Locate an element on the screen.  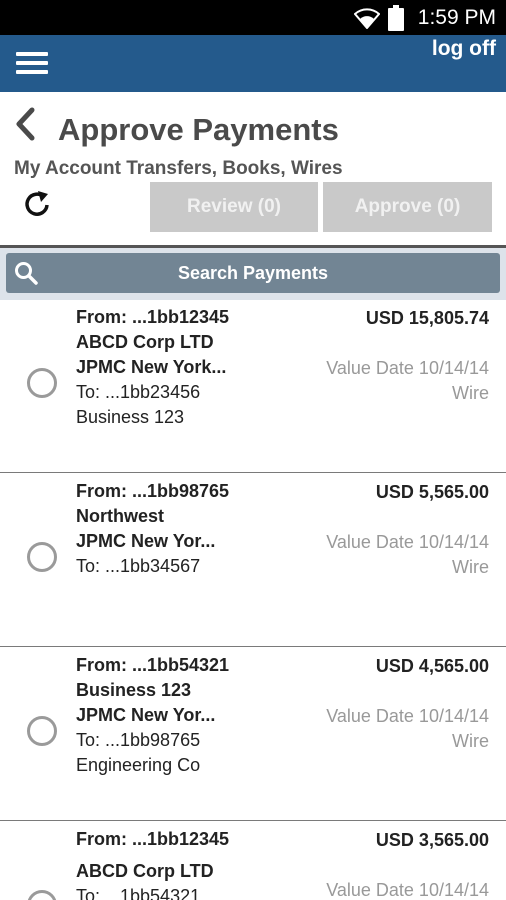
to-account: To: ...1bb23456 is located at coordinates (138, 392).